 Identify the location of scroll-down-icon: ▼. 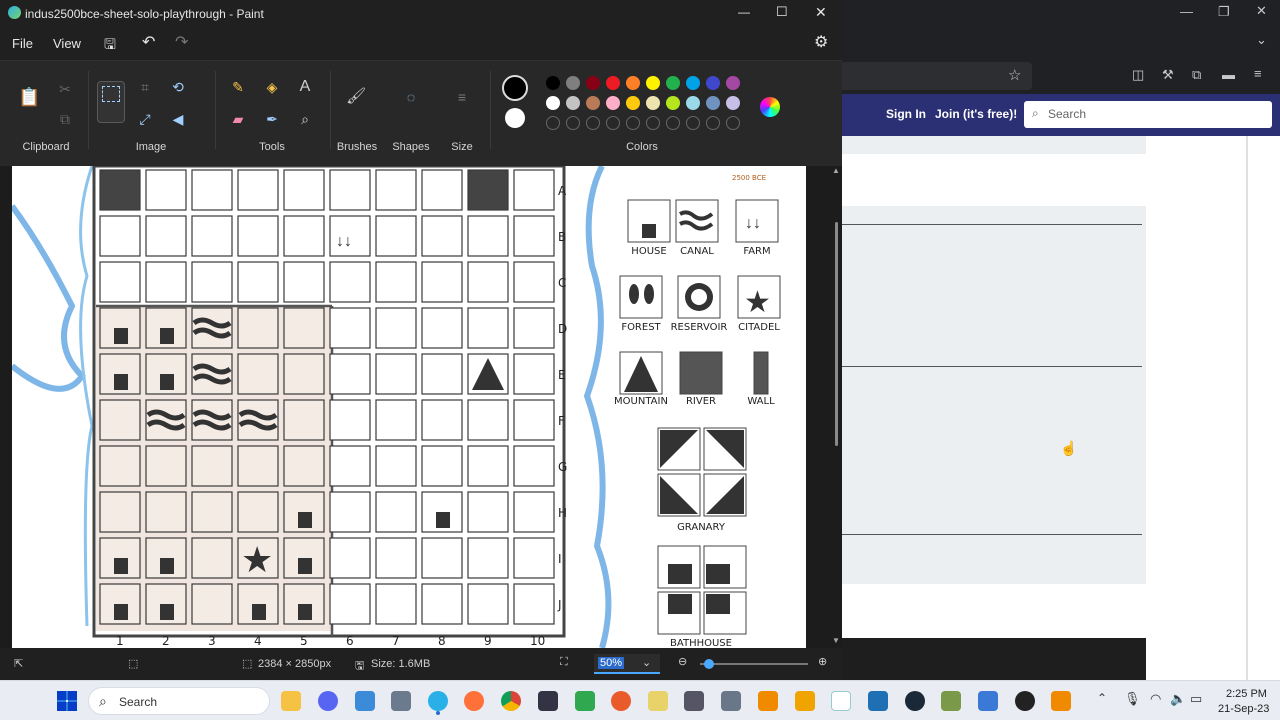
(836, 640).